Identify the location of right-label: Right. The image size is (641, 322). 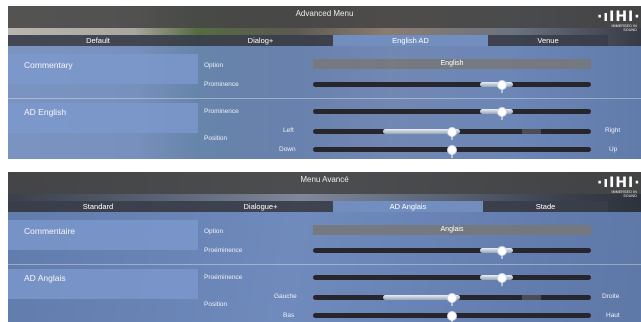
(613, 130).